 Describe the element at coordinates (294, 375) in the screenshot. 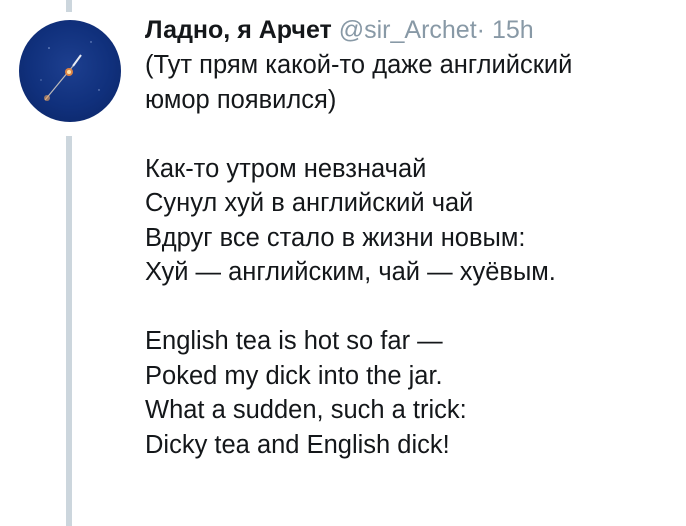

I see `tweet-text-line: Poked my dick into the jar.` at that location.